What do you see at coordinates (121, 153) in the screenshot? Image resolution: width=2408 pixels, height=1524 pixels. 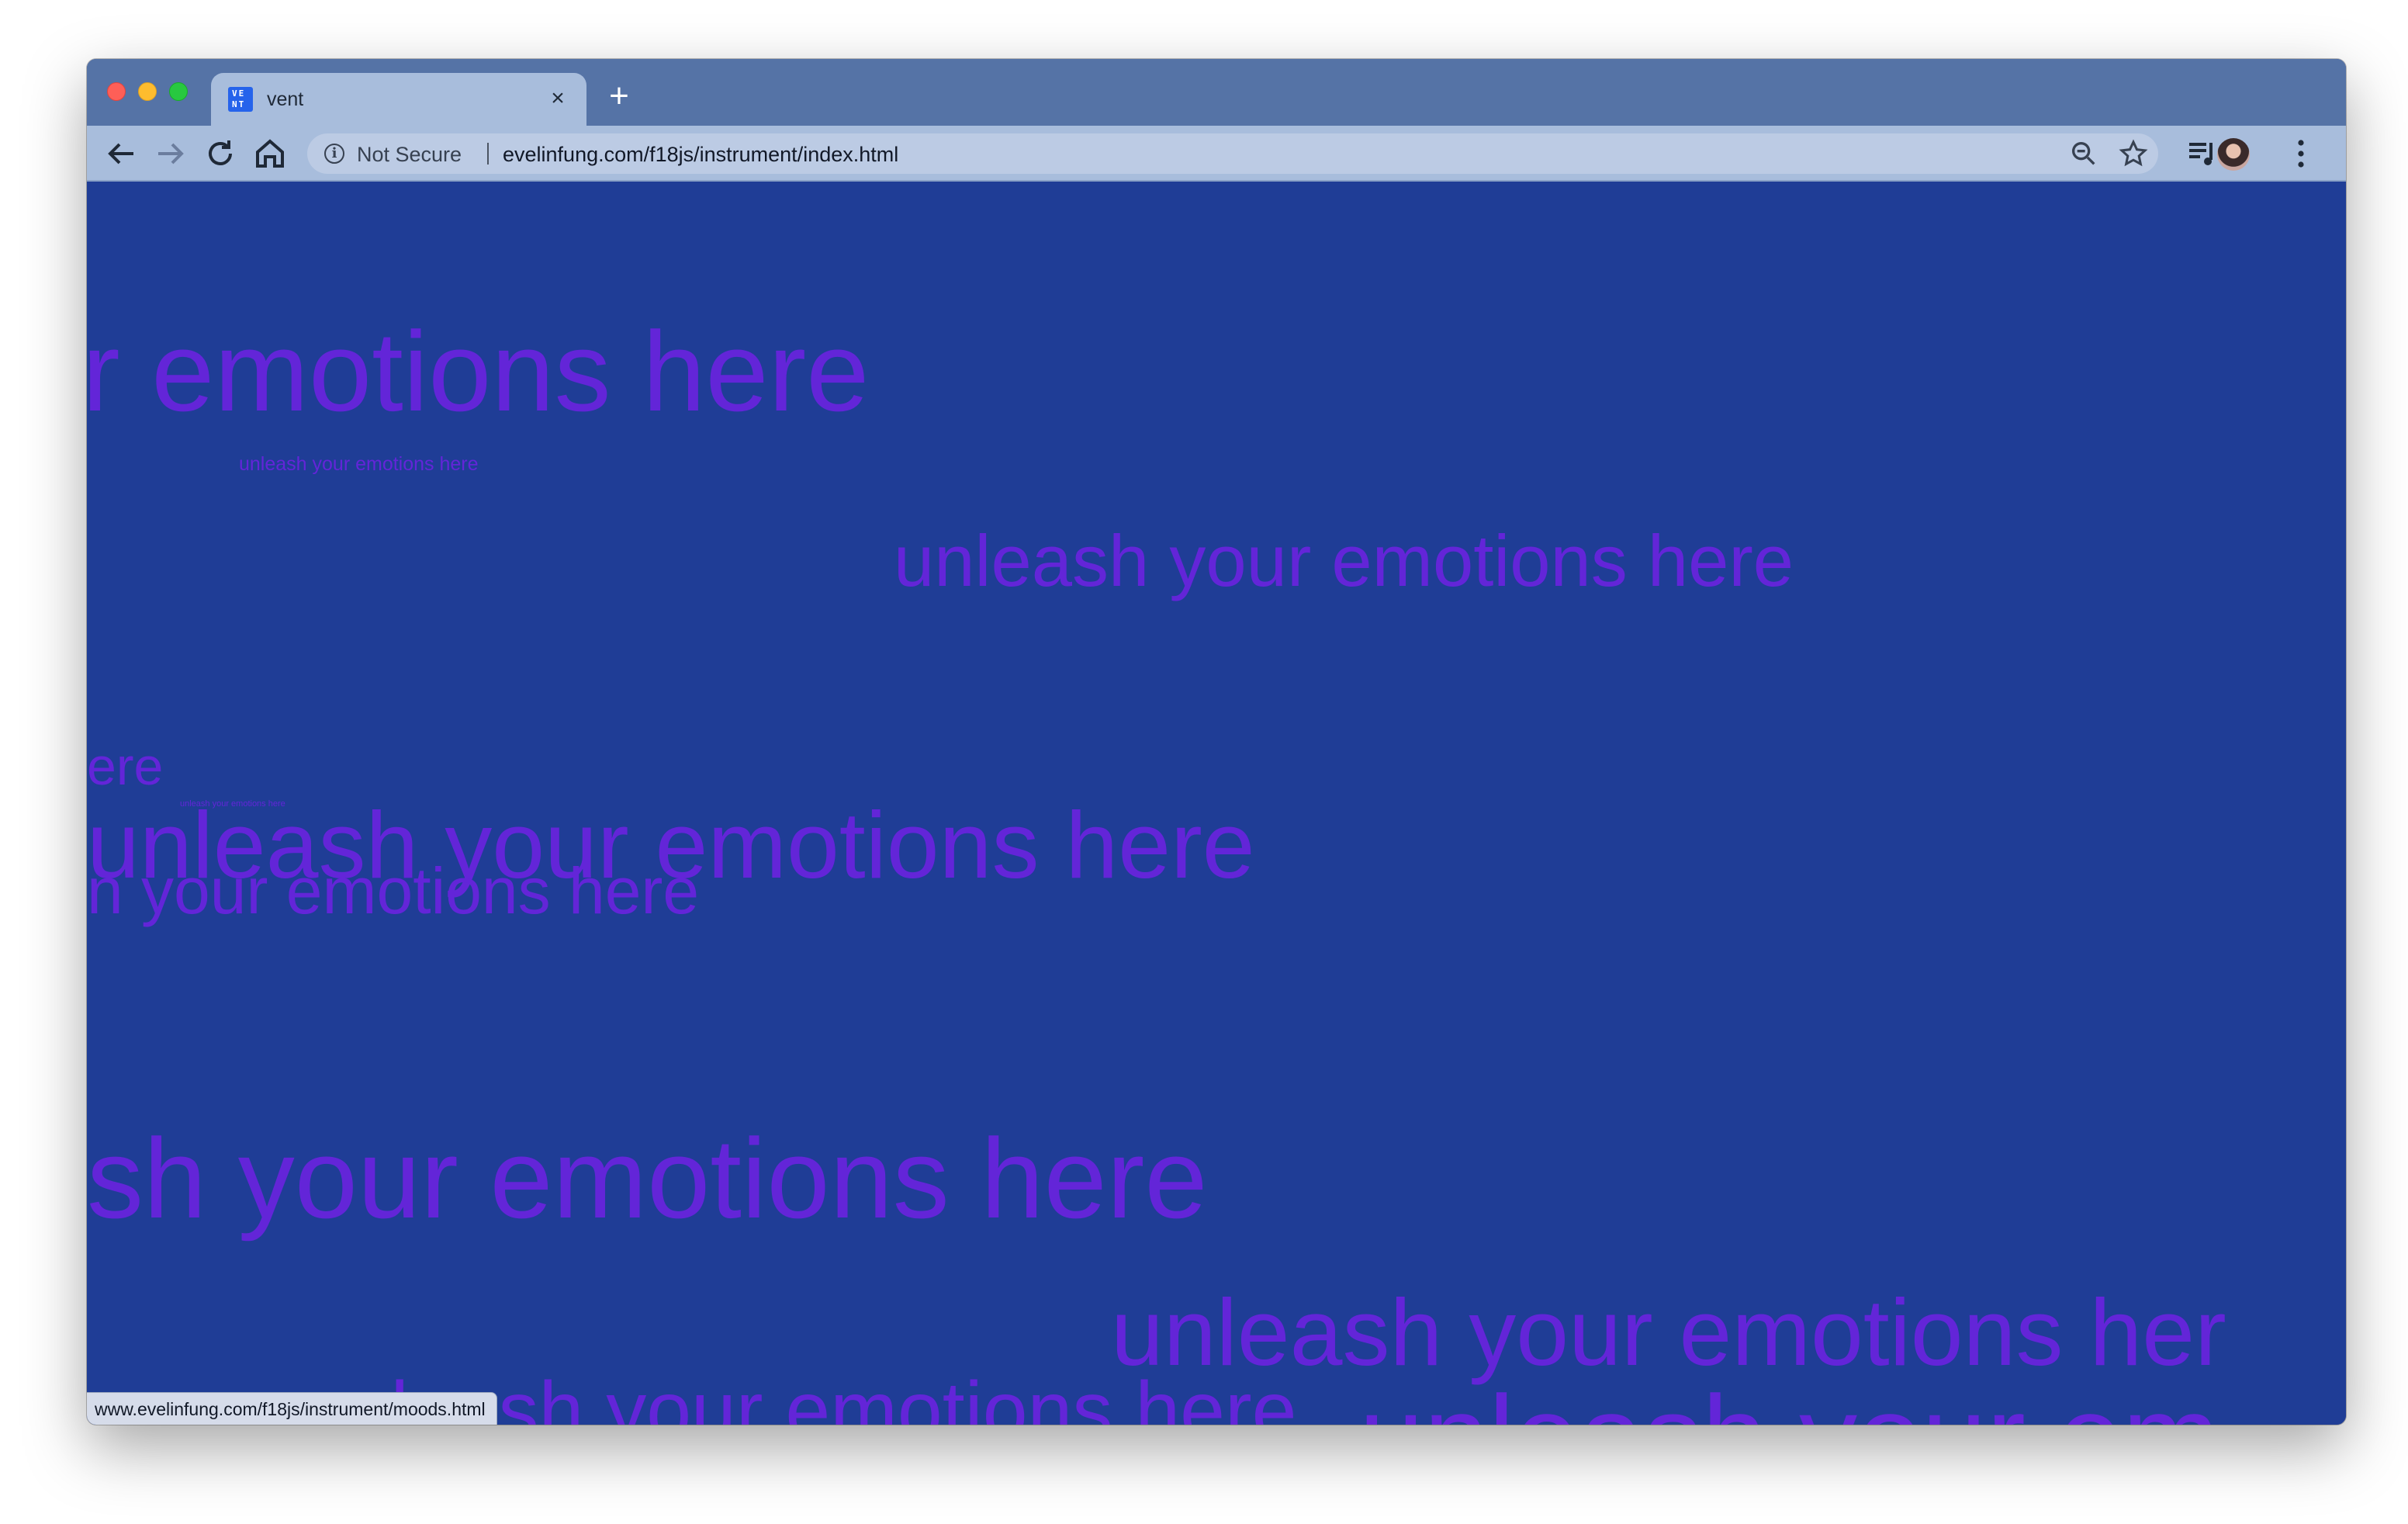 I see `back-arrow-icon` at bounding box center [121, 153].